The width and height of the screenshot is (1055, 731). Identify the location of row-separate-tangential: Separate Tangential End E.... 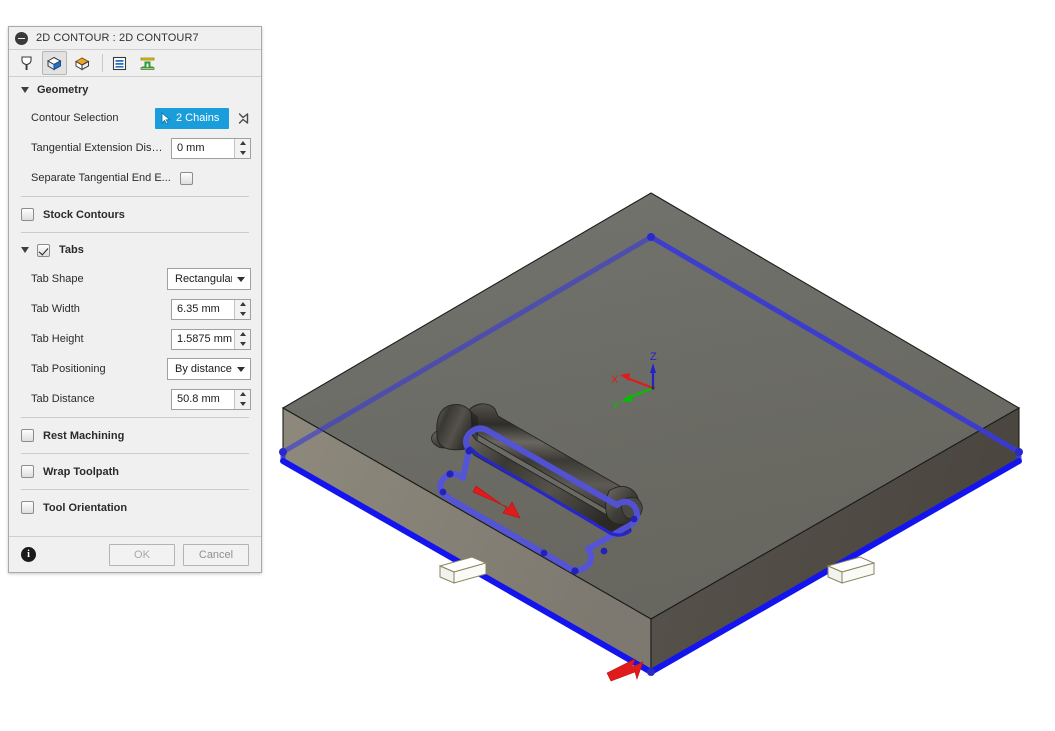
(135, 178).